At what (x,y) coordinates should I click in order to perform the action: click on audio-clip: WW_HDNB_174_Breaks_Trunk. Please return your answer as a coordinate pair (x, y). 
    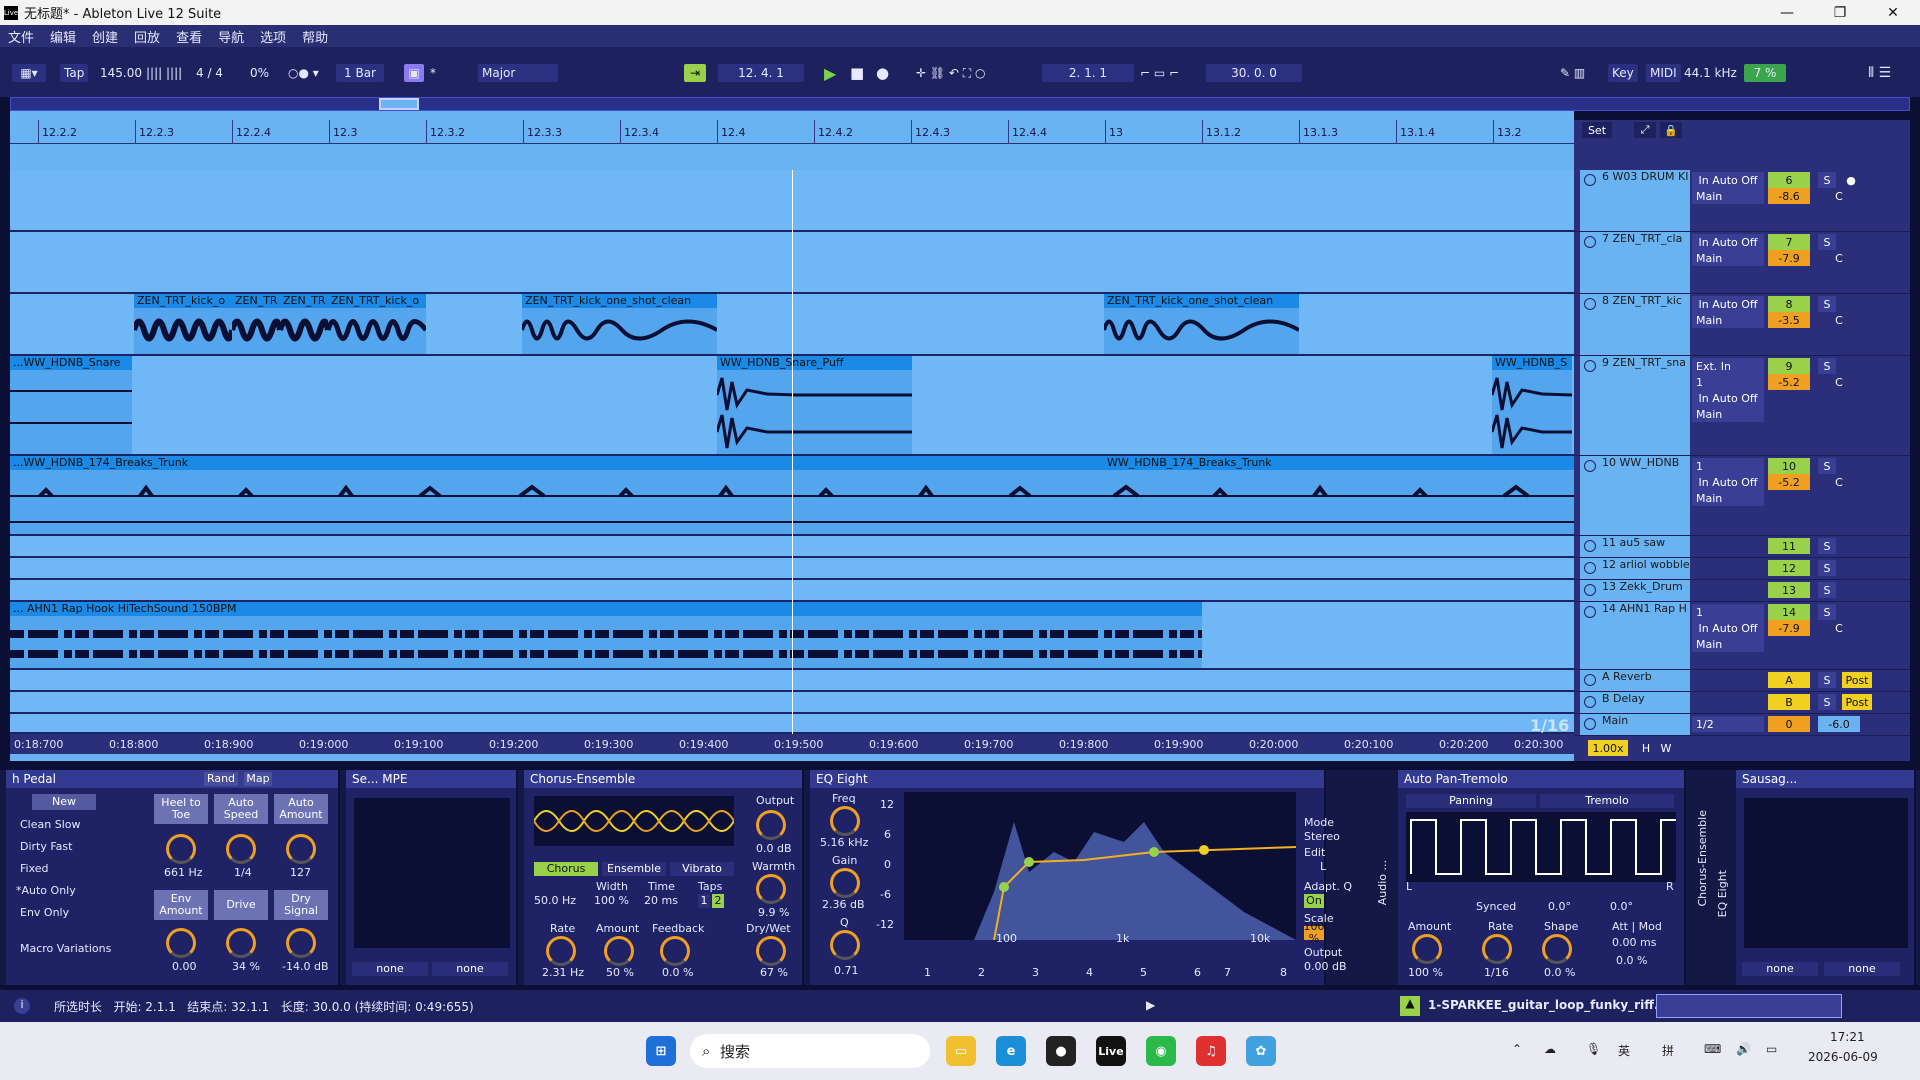
    Looking at the image, I should click on (1339, 495).